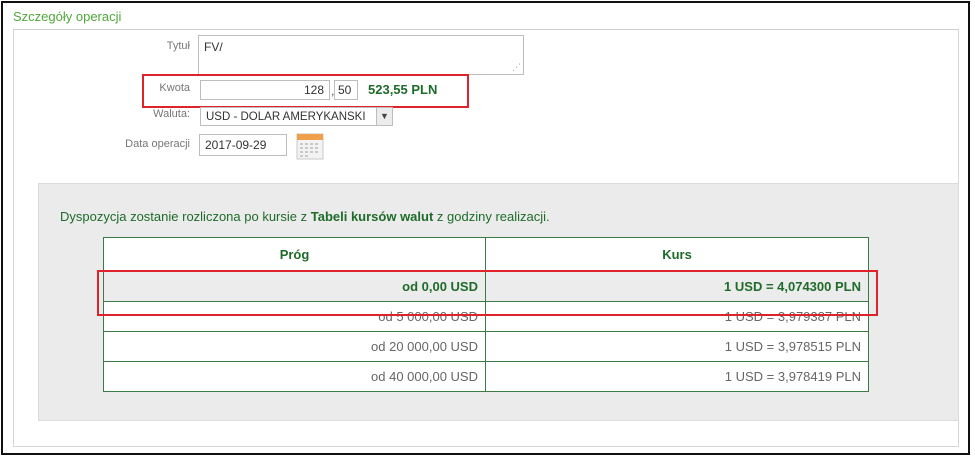 This screenshot has width=975, height=460. Describe the element at coordinates (294, 346) in the screenshot. I see `threshold-cell: od 20 000,00 USD` at that location.